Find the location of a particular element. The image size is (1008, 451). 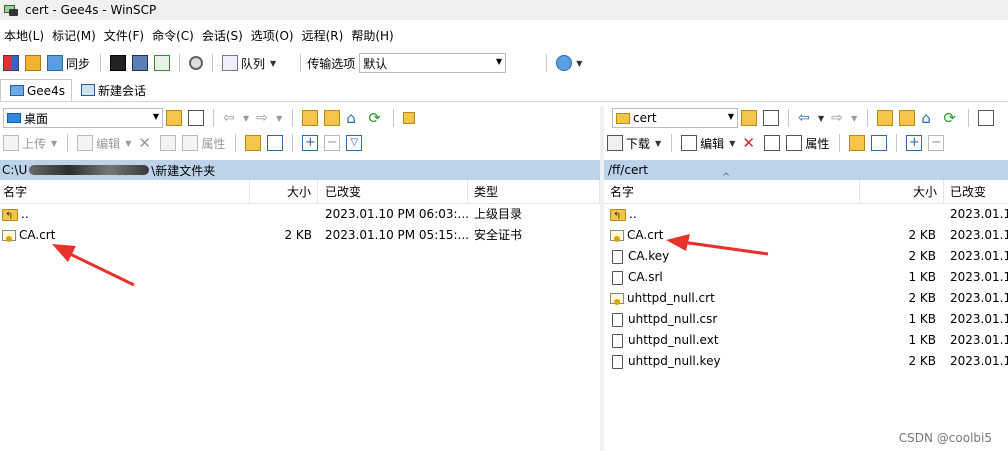

menu-commands: 命令(C) is located at coordinates (173, 35).